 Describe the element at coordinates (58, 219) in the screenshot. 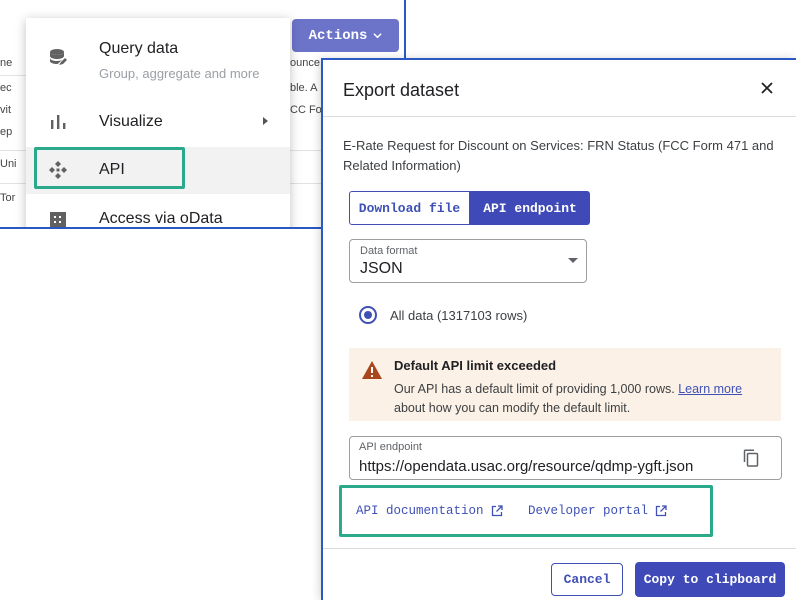

I see `grid-icon` at that location.